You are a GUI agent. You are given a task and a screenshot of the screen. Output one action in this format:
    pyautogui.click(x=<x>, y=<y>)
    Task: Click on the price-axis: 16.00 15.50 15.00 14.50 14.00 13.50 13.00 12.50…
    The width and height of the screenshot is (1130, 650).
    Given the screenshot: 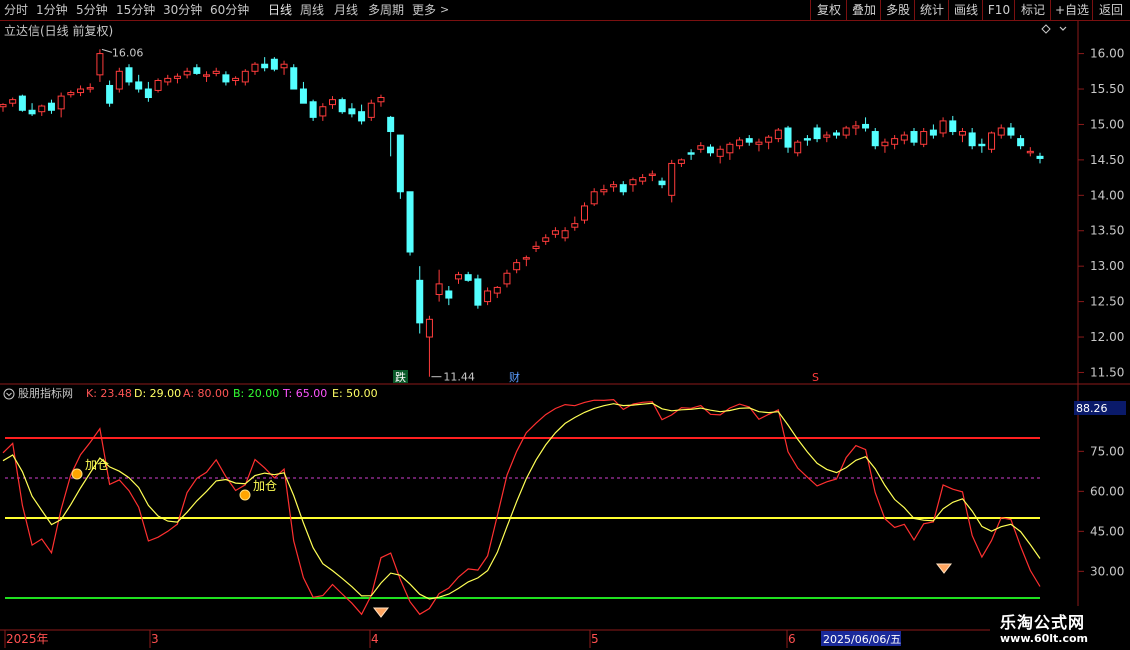 What is the action you would take?
    pyautogui.click(x=1101, y=213)
    